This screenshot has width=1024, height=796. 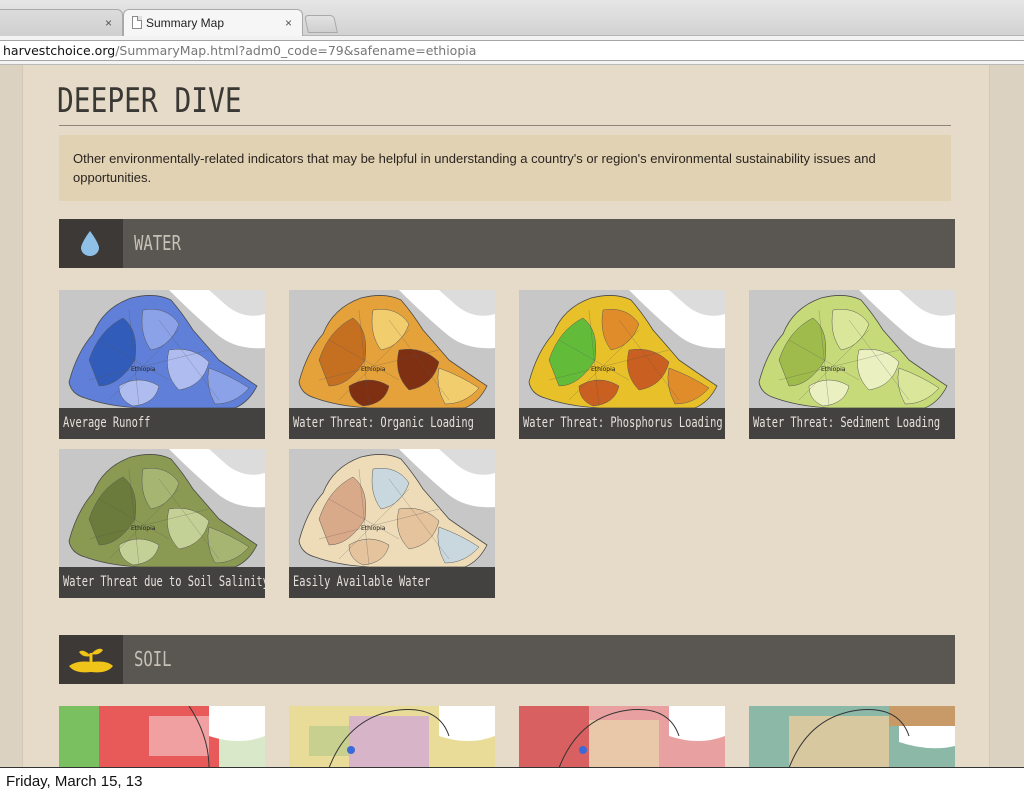 What do you see at coordinates (61, 22) in the screenshot?
I see `browser-tab-previous: ×` at bounding box center [61, 22].